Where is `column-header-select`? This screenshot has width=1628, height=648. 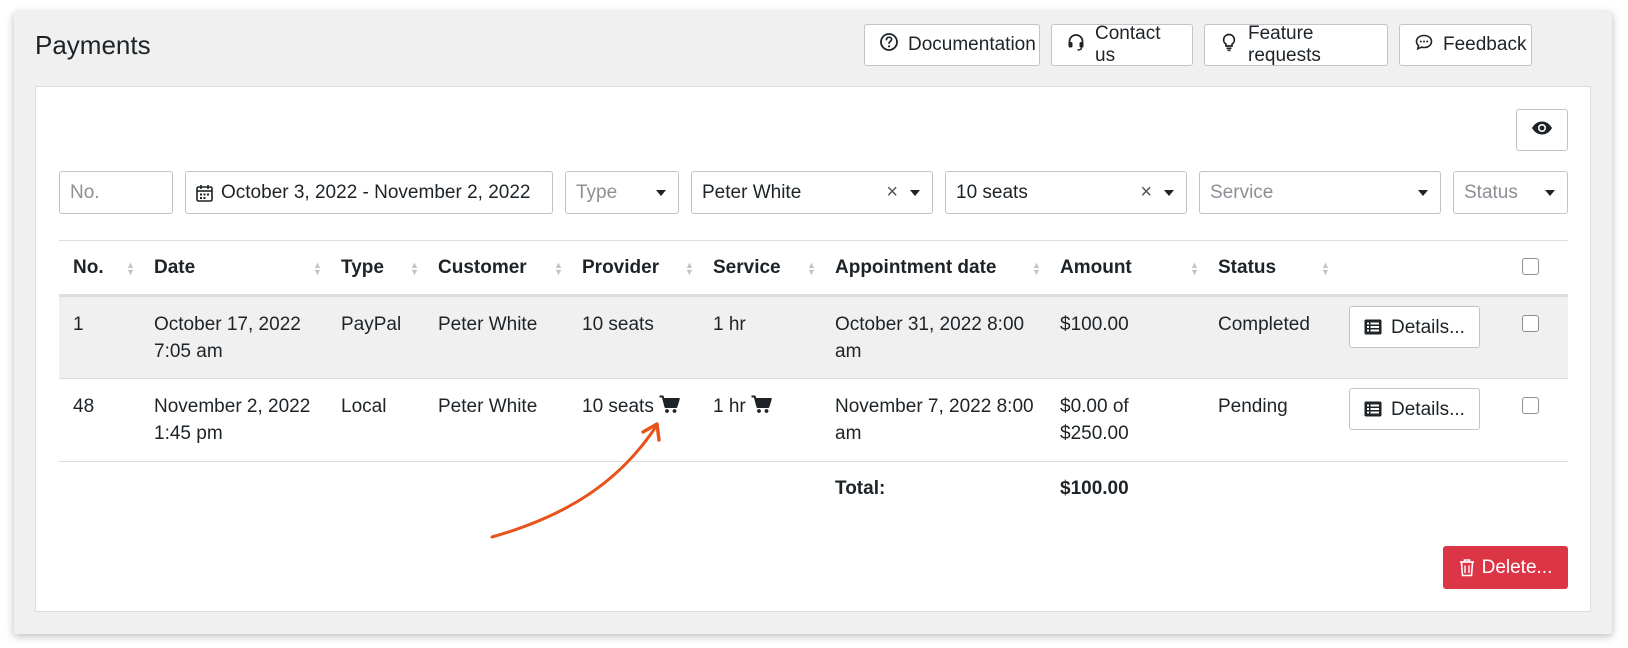
column-header-select is located at coordinates (1538, 268).